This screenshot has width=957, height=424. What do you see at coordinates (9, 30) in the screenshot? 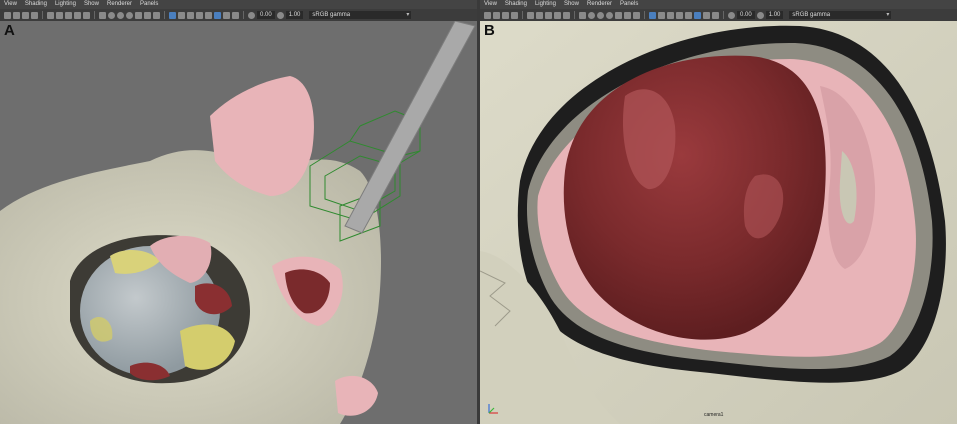
I see `panel-label-a: A` at bounding box center [9, 30].